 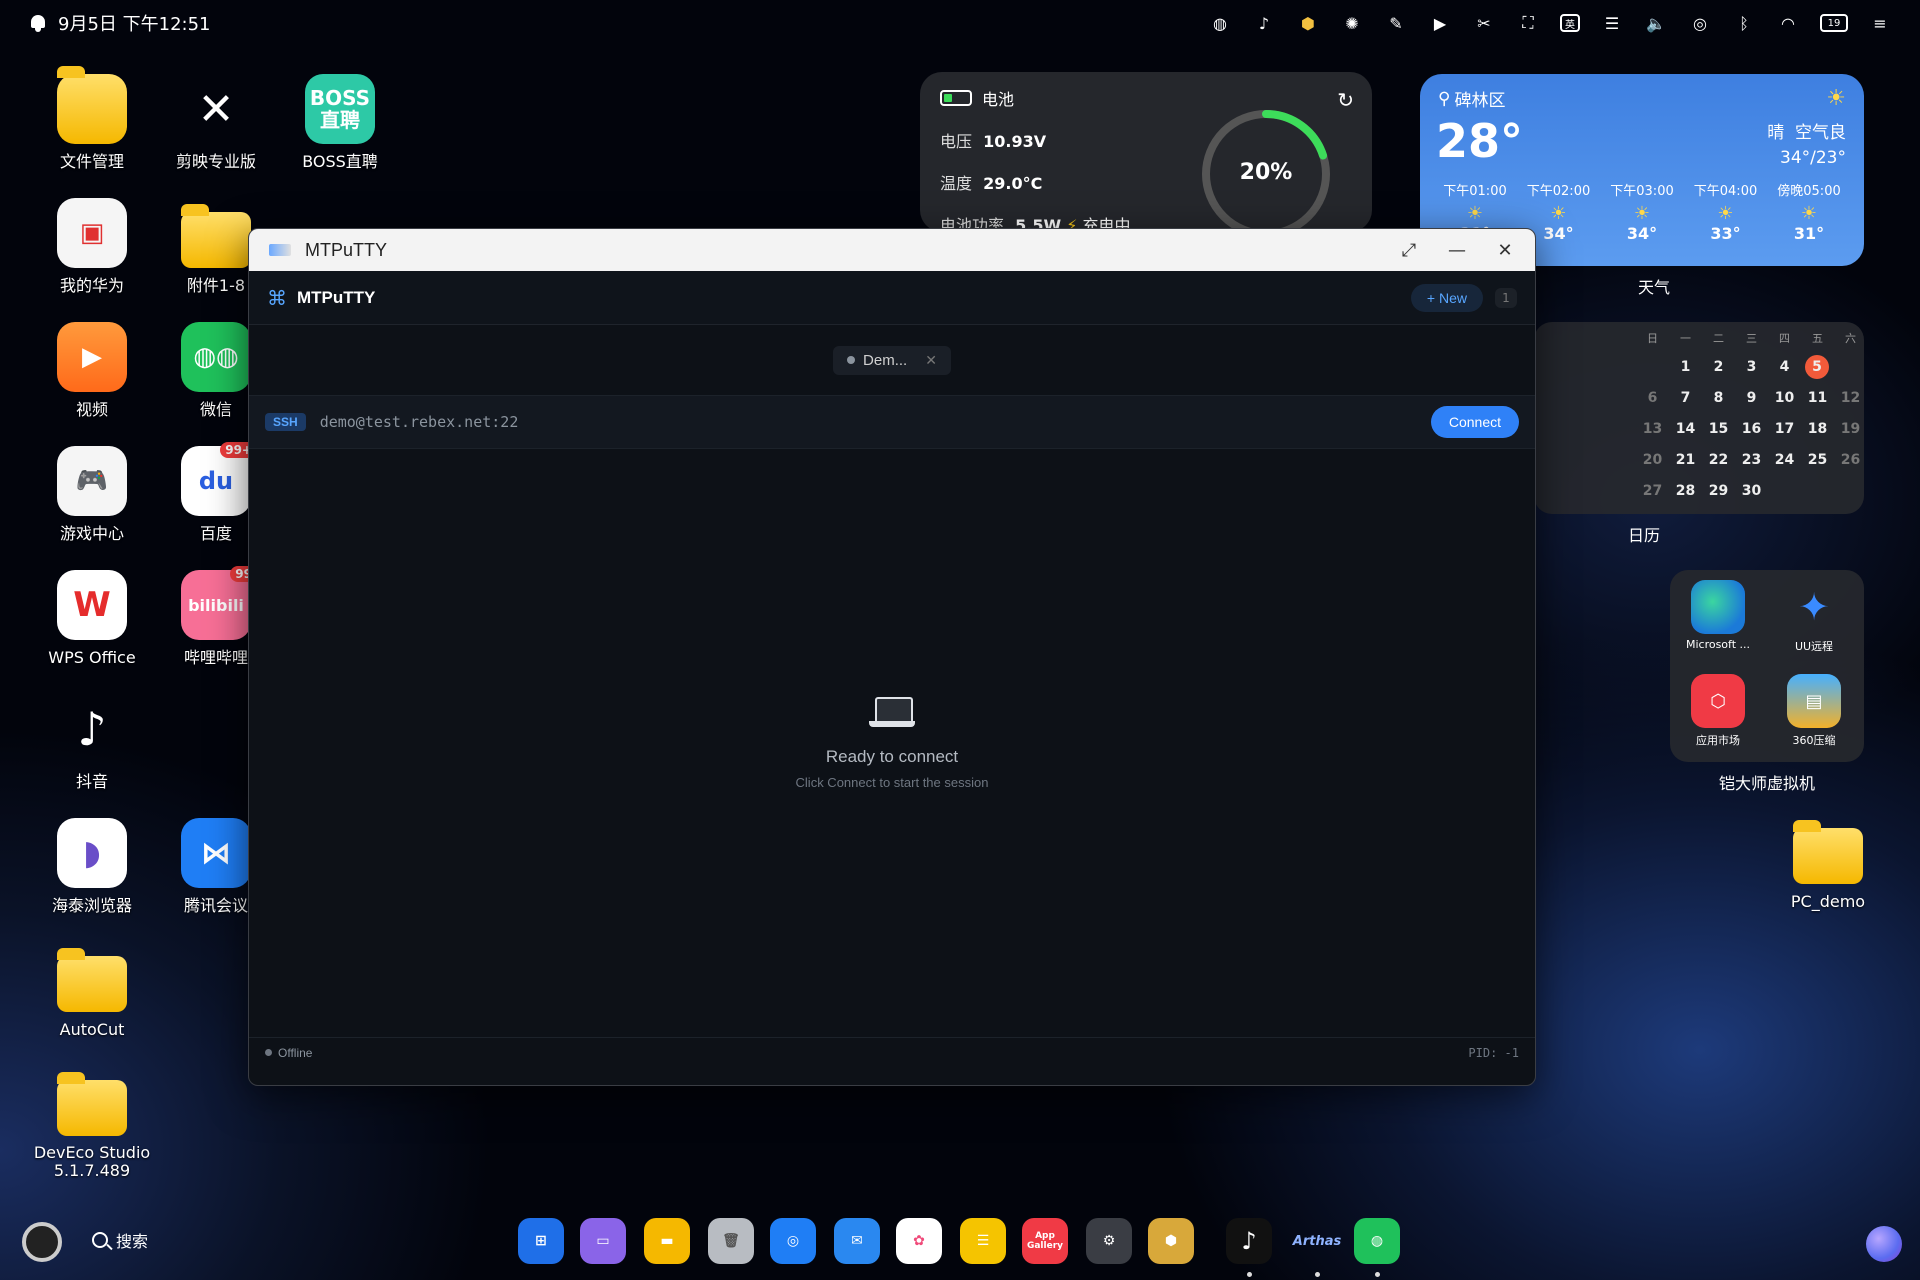 I want to click on calendar-day: 30, so click(x=1751, y=491).